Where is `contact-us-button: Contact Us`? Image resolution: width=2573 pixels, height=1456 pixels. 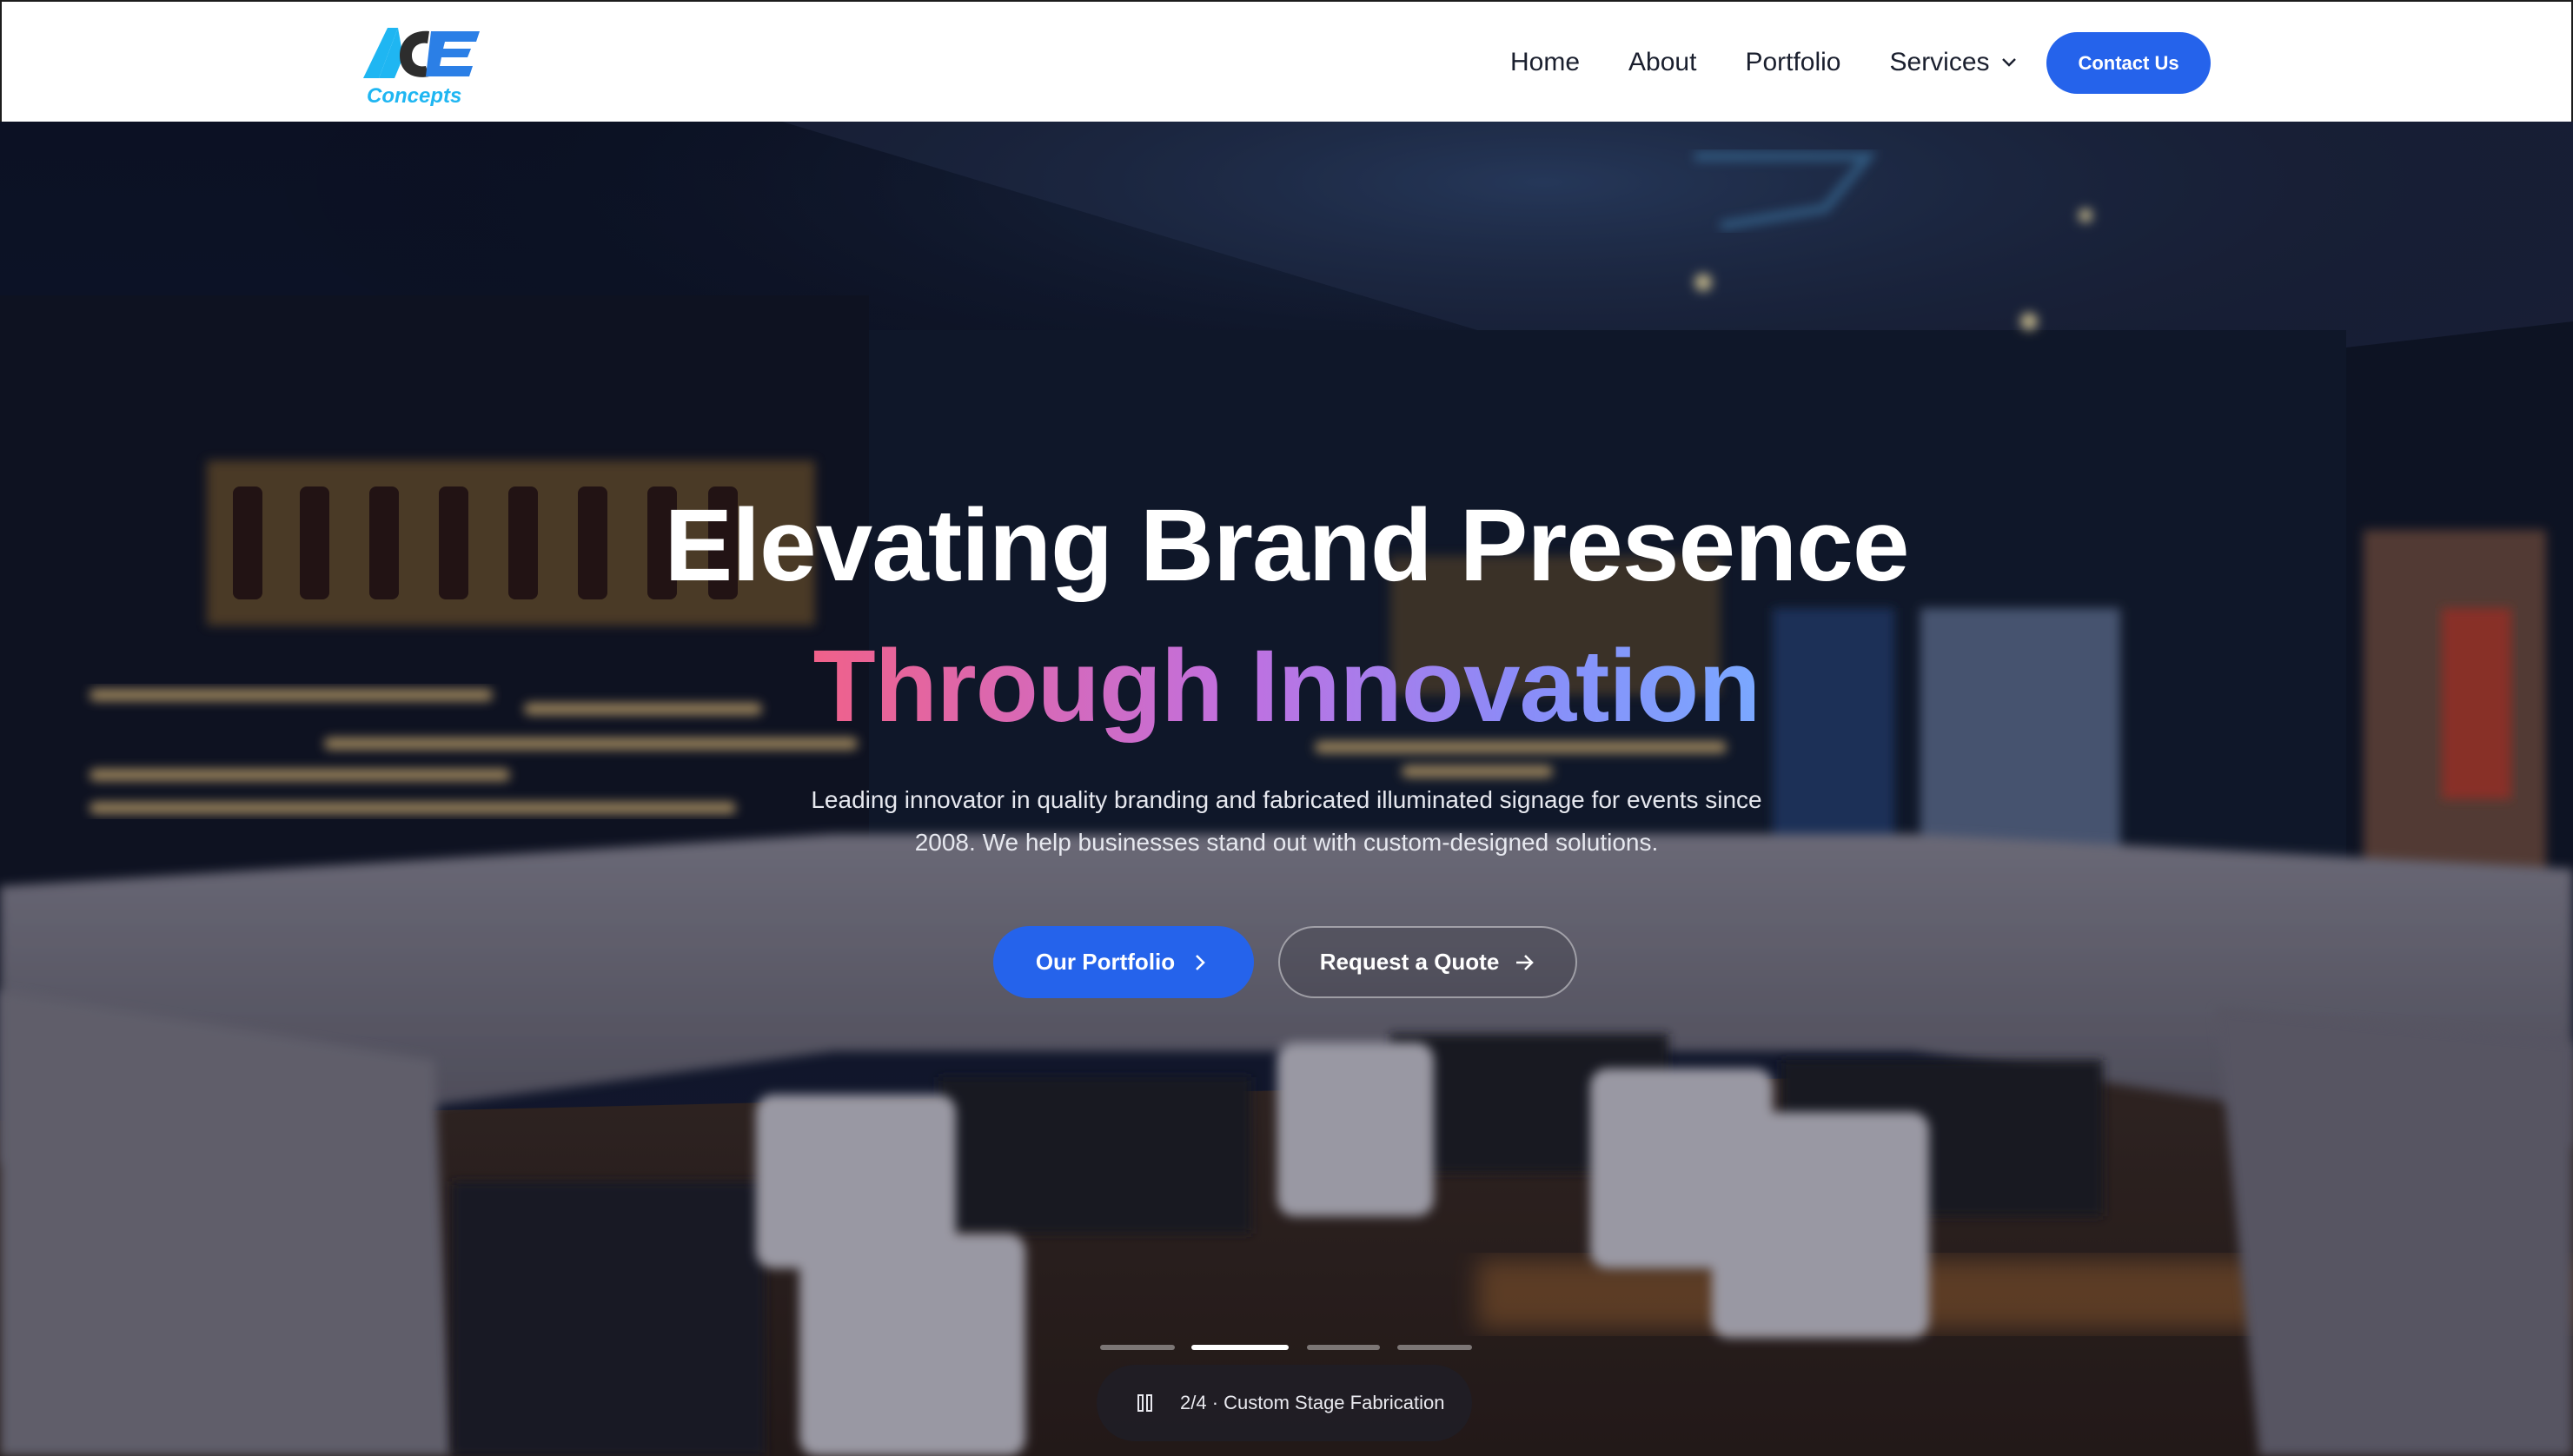 contact-us-button: Contact Us is located at coordinates (2128, 63).